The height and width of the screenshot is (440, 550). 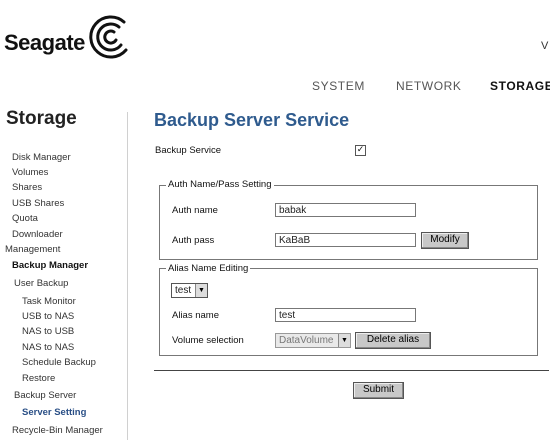 What do you see at coordinates (41, 118) in the screenshot?
I see `sidebar-title: Storage` at bounding box center [41, 118].